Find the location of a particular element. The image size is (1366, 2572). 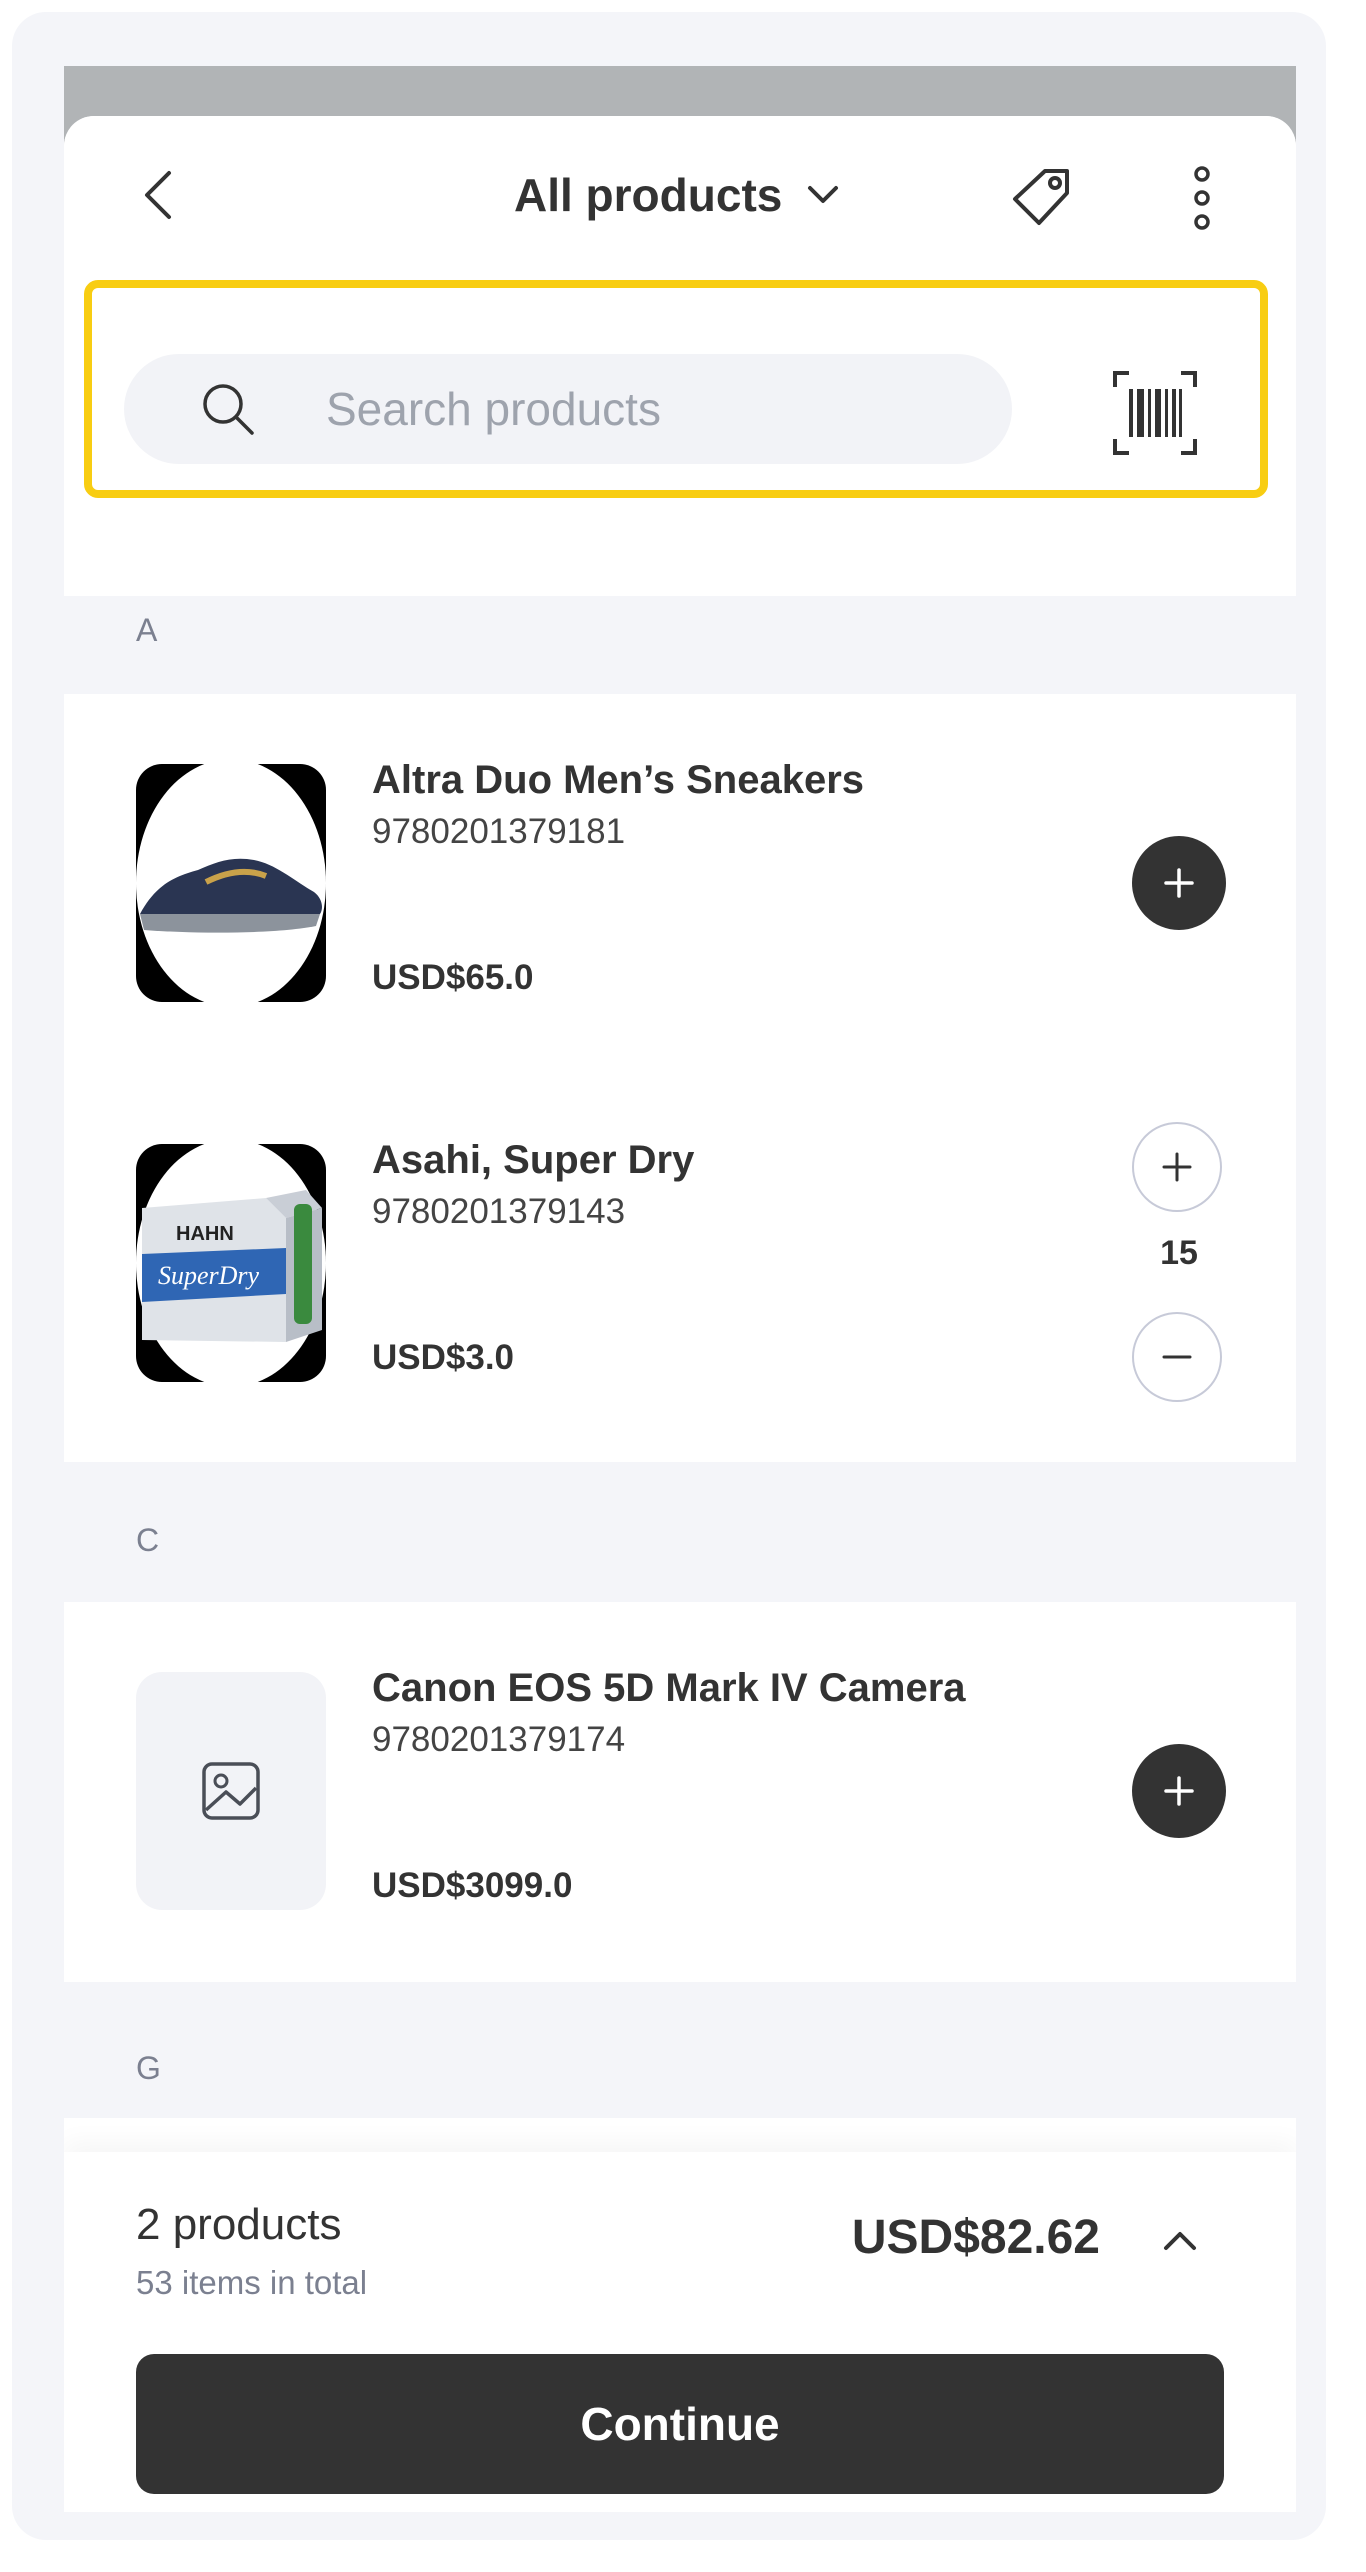

product-sku: 9780201379181 is located at coordinates (499, 831).